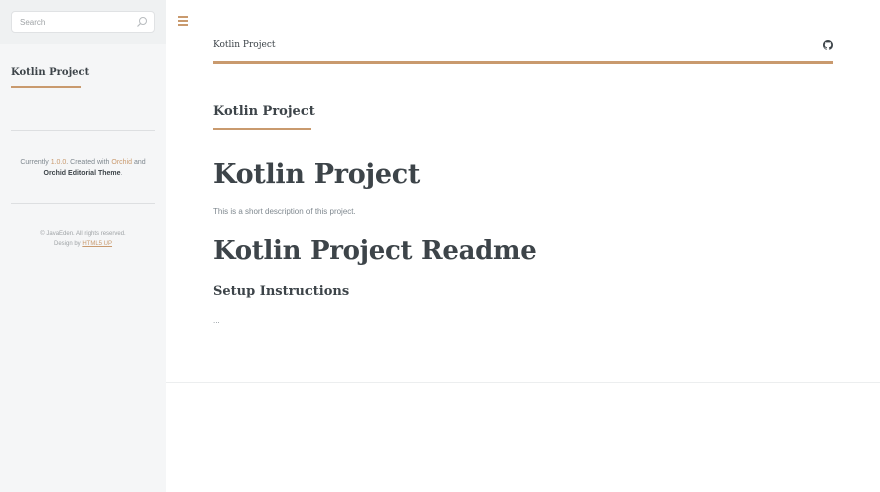  Describe the element at coordinates (523, 62) in the screenshot. I see `header-underline` at that location.